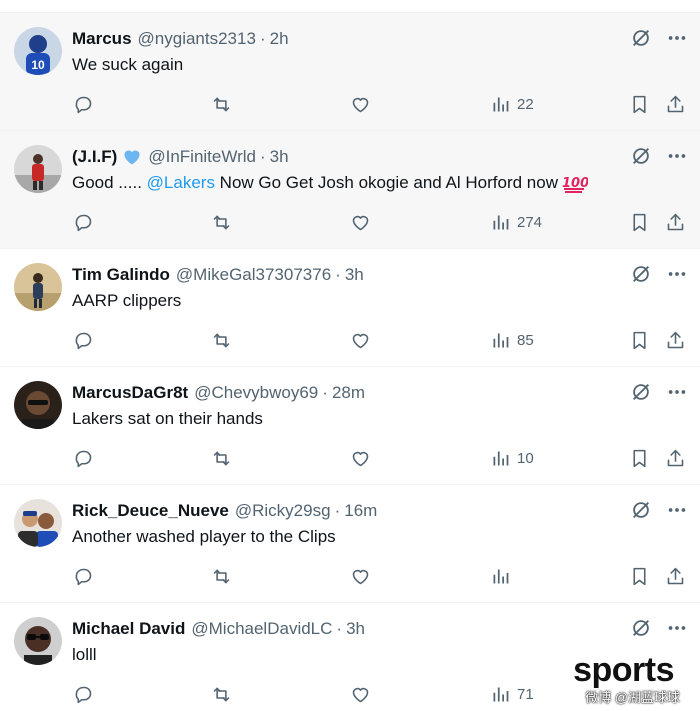 This screenshot has width=700, height=711. I want to click on user-handle: @Chevybwoy69, so click(256, 393).